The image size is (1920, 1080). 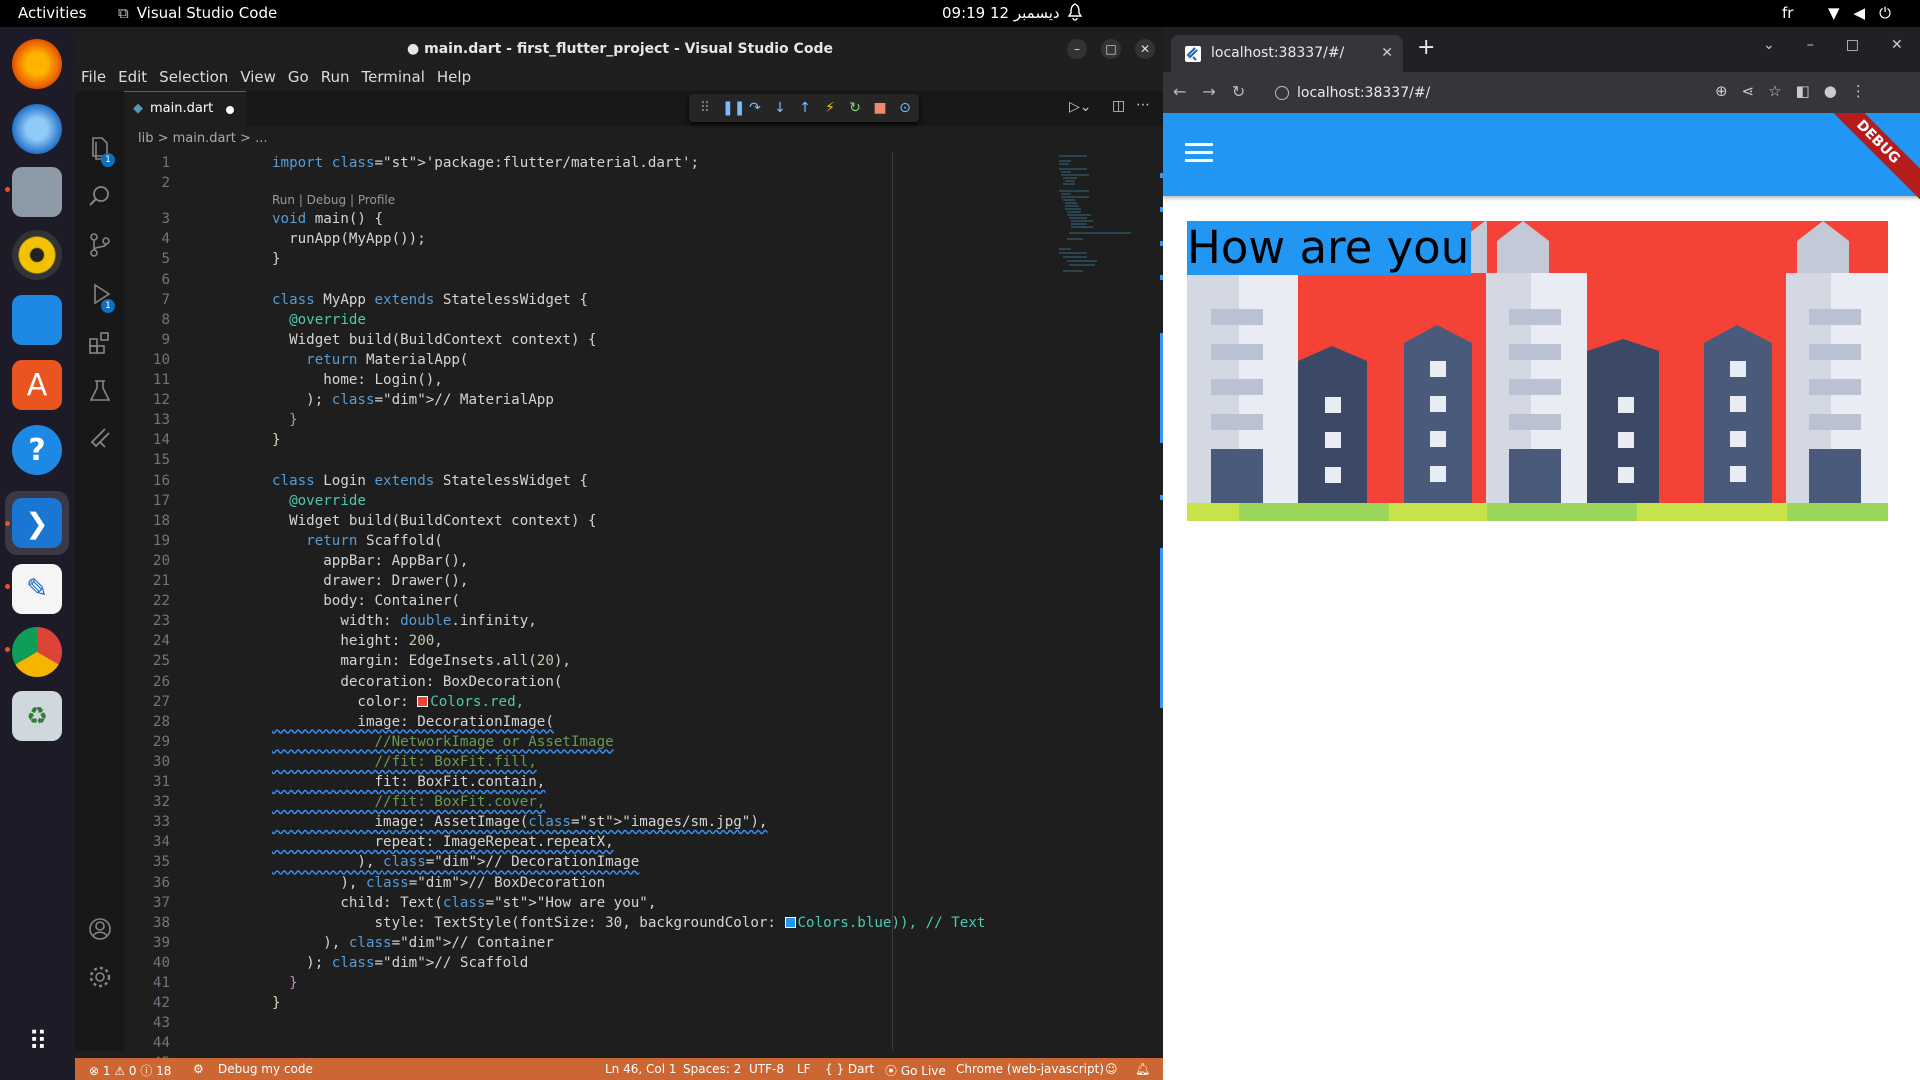 What do you see at coordinates (230, 110) in the screenshot?
I see `unsaved-indicator` at bounding box center [230, 110].